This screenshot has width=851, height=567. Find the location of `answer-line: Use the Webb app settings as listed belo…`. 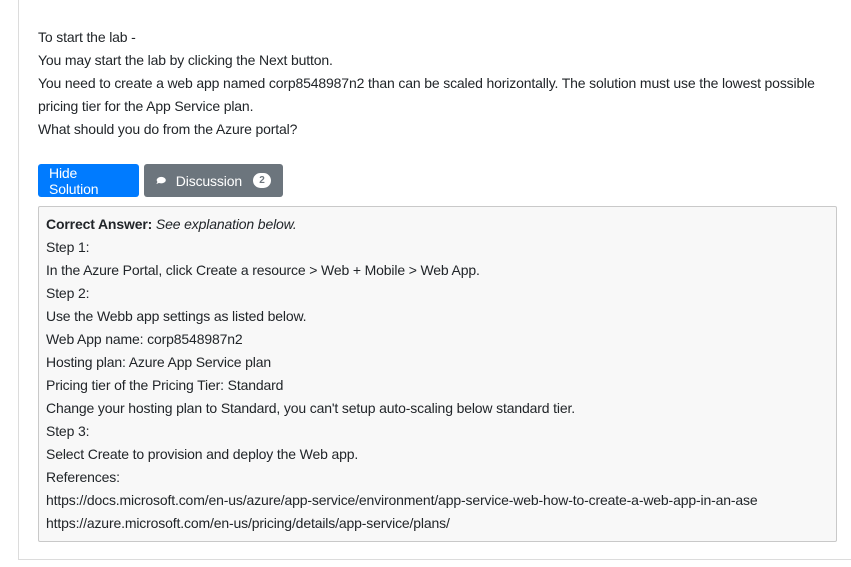

answer-line: Use the Webb app settings as listed belo… is located at coordinates (176, 316).